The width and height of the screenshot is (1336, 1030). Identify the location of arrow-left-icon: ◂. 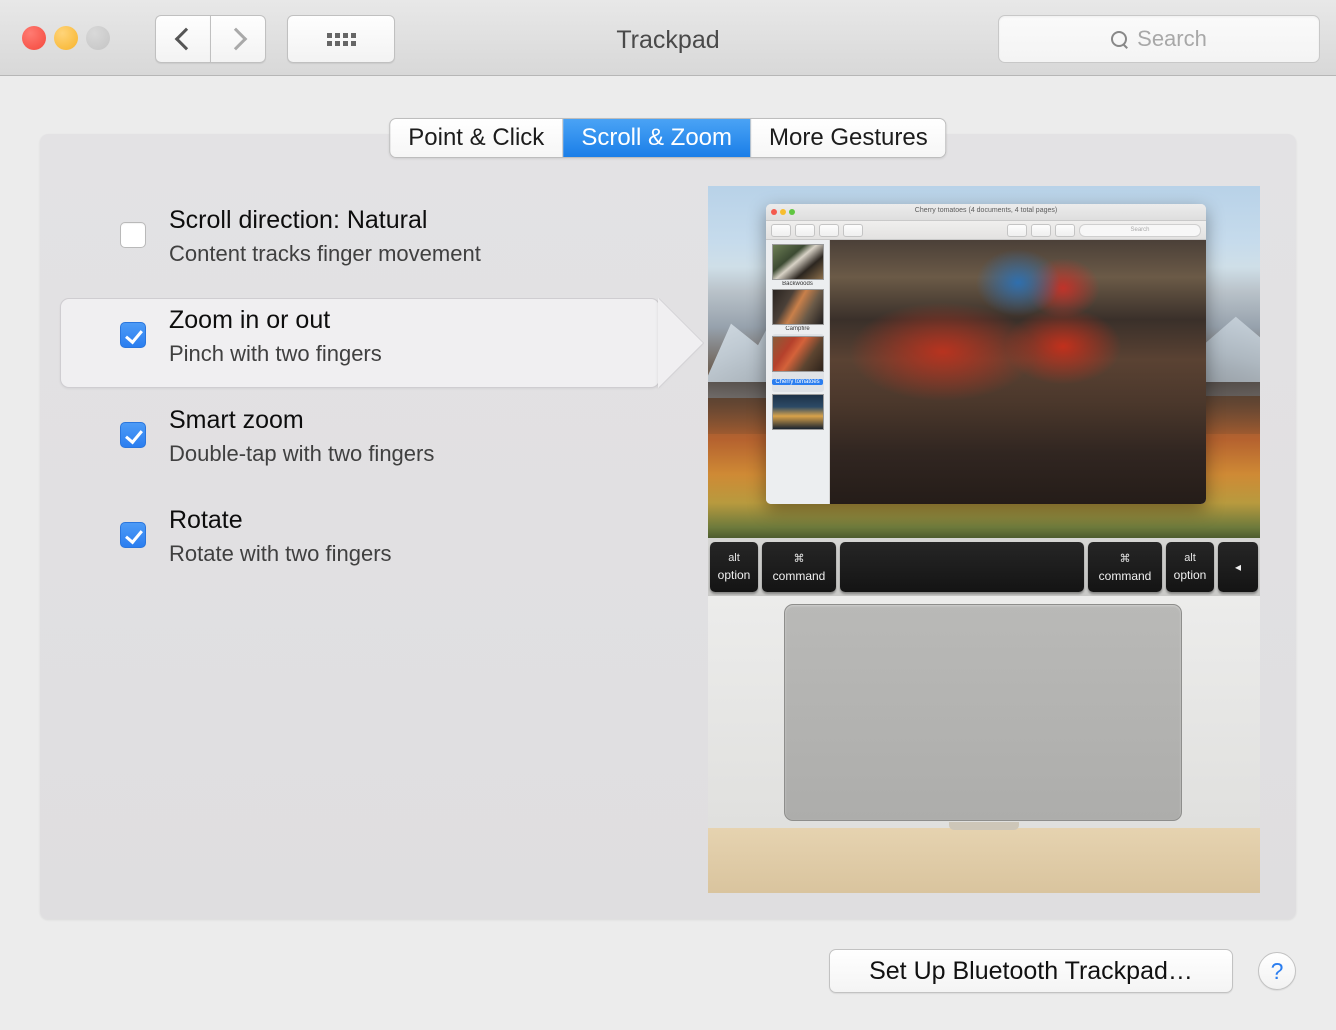
(1238, 567).